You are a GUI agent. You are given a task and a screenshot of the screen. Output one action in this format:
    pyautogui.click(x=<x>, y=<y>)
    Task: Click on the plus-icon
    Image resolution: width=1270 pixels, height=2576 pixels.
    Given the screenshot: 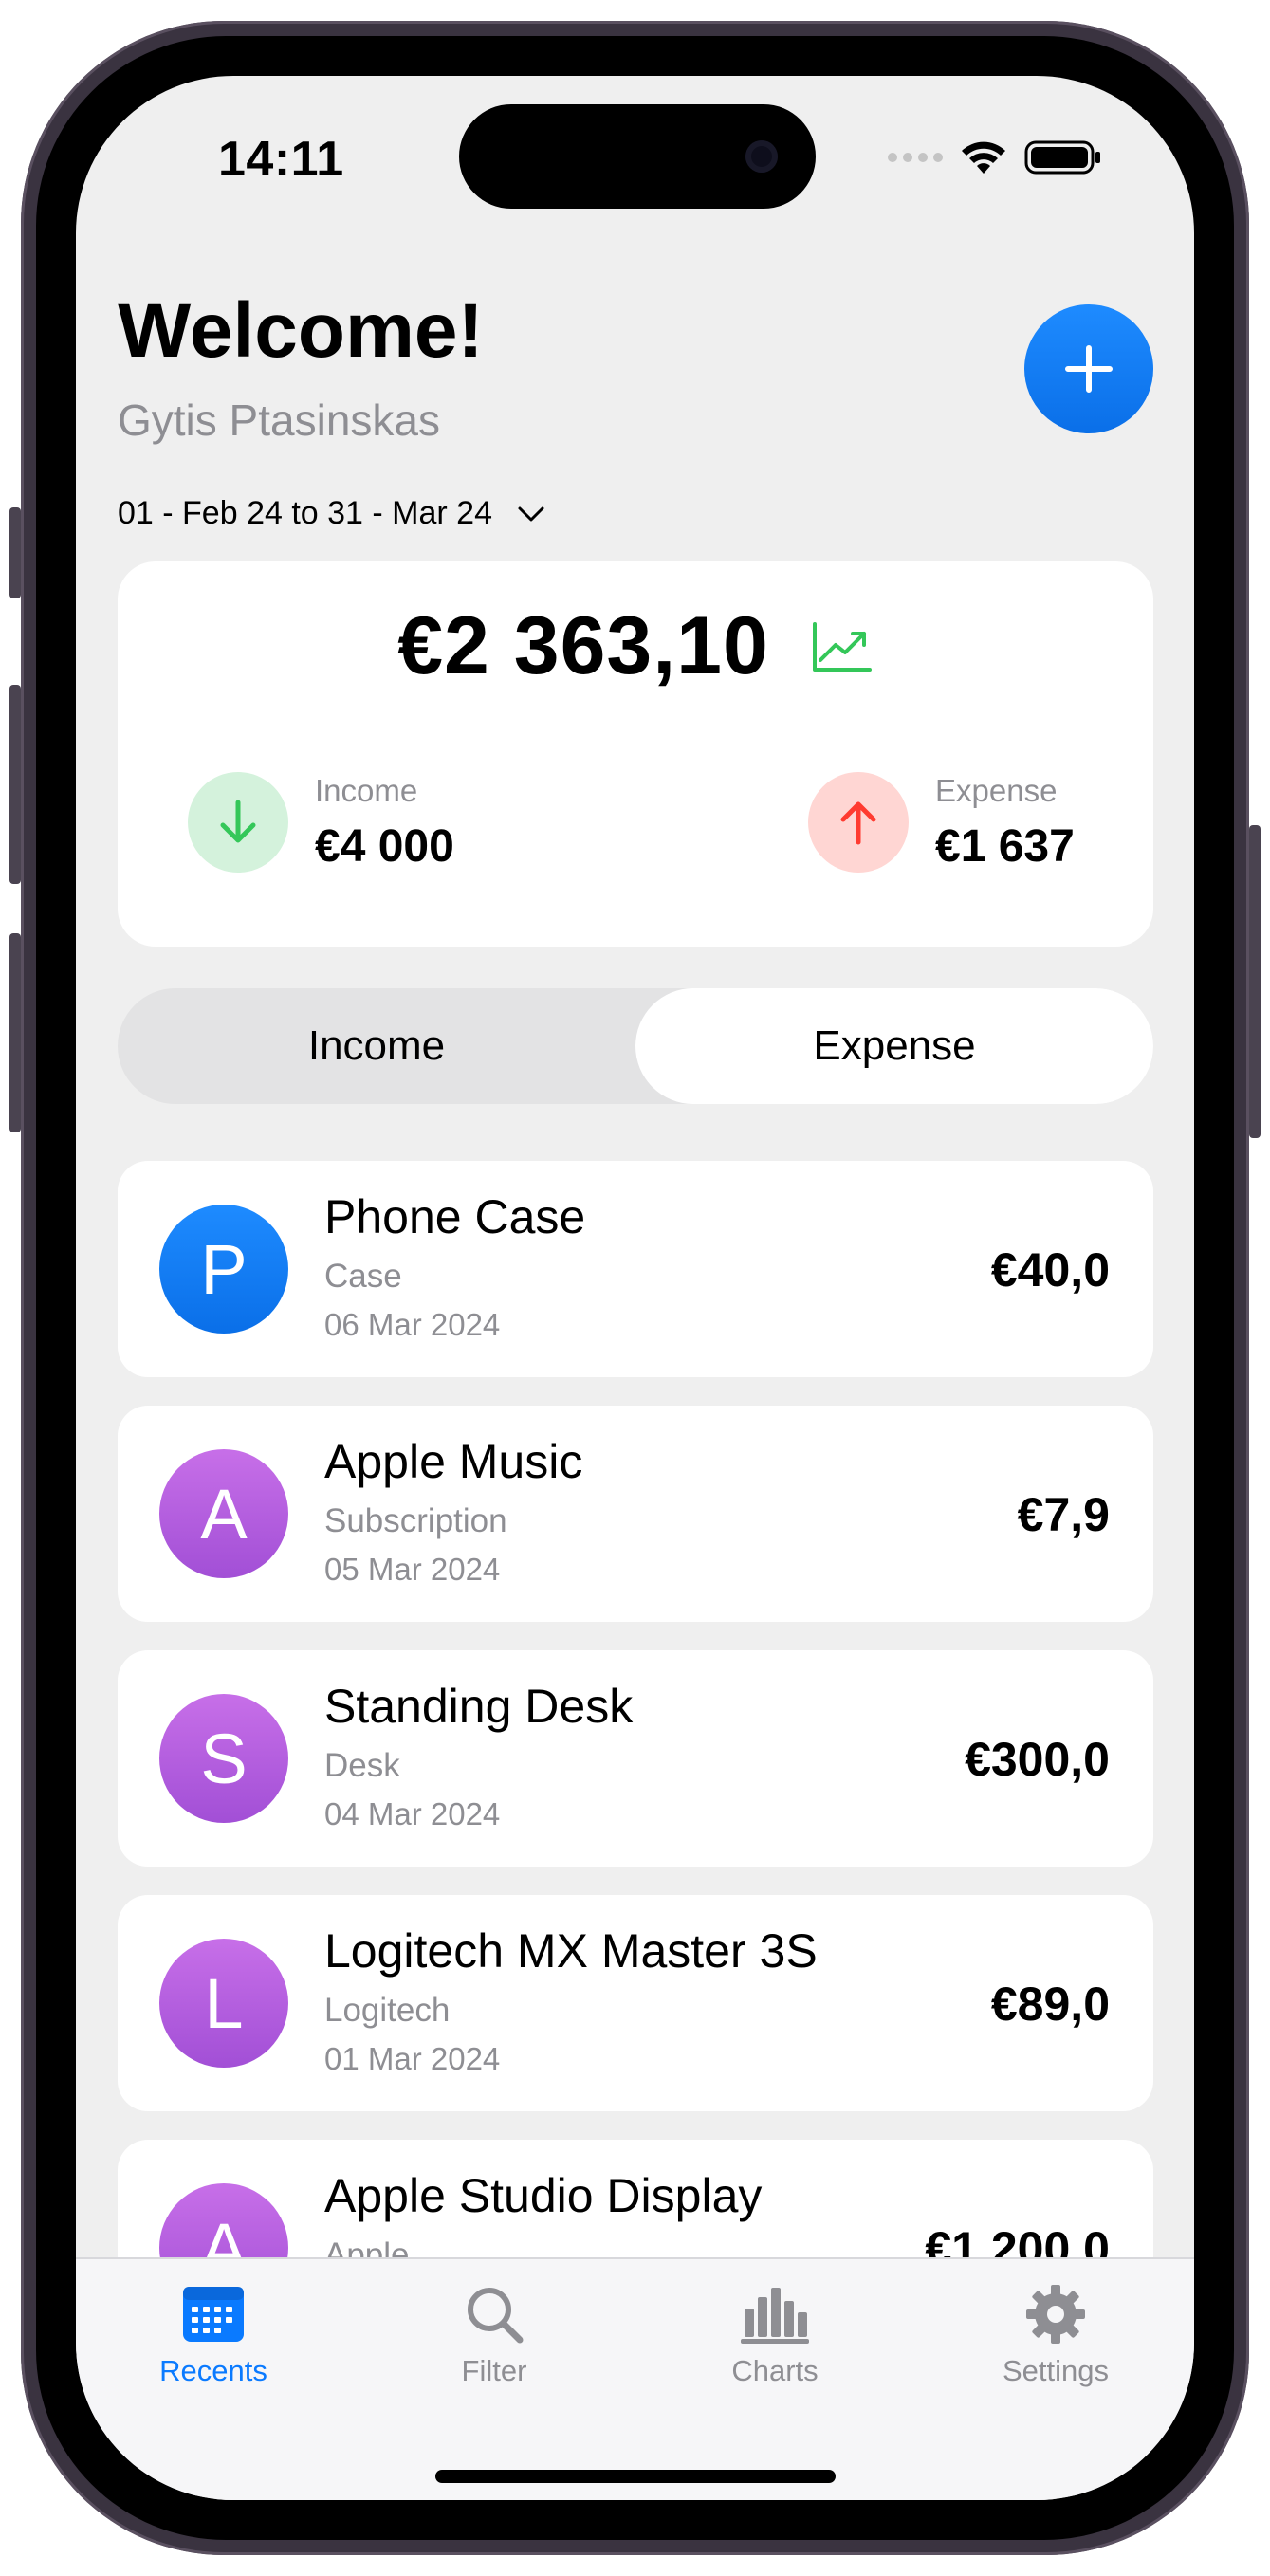 What is the action you would take?
    pyautogui.click(x=1089, y=369)
    